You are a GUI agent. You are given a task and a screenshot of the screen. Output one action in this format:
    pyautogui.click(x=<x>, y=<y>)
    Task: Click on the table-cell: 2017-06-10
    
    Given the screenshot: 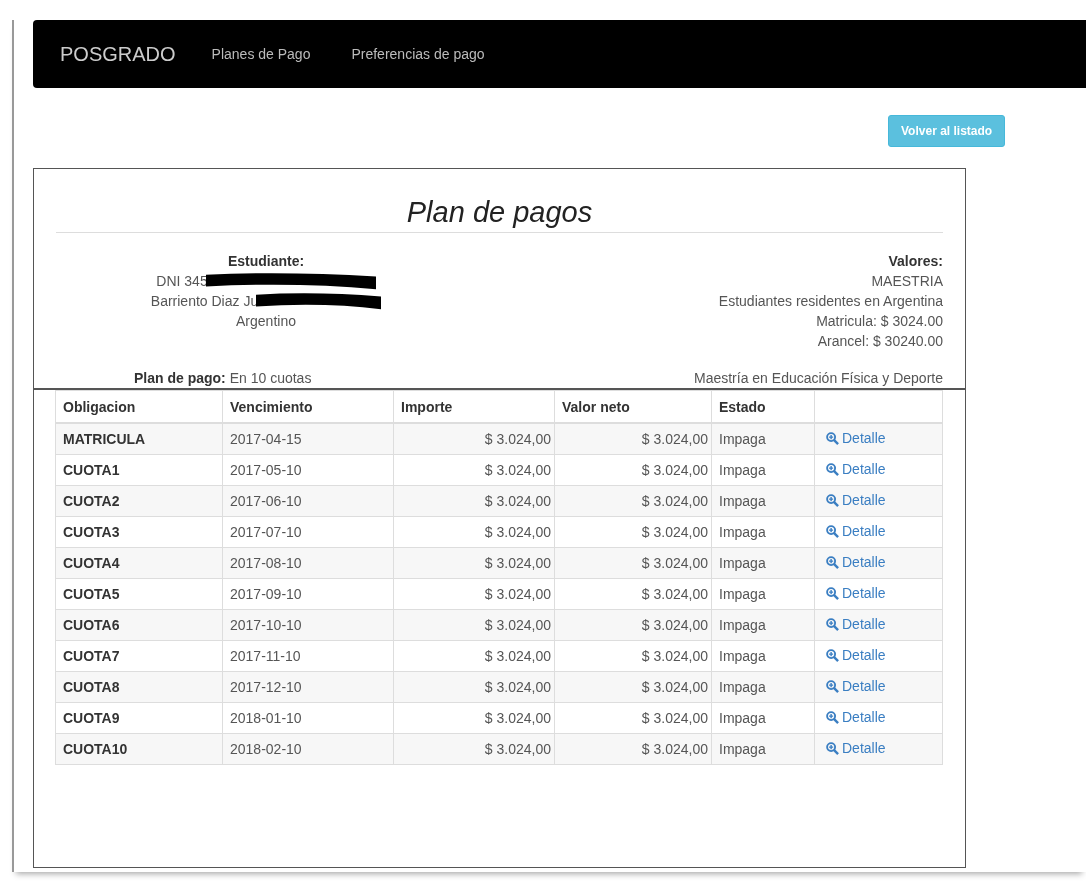 What is the action you would take?
    pyautogui.click(x=308, y=501)
    